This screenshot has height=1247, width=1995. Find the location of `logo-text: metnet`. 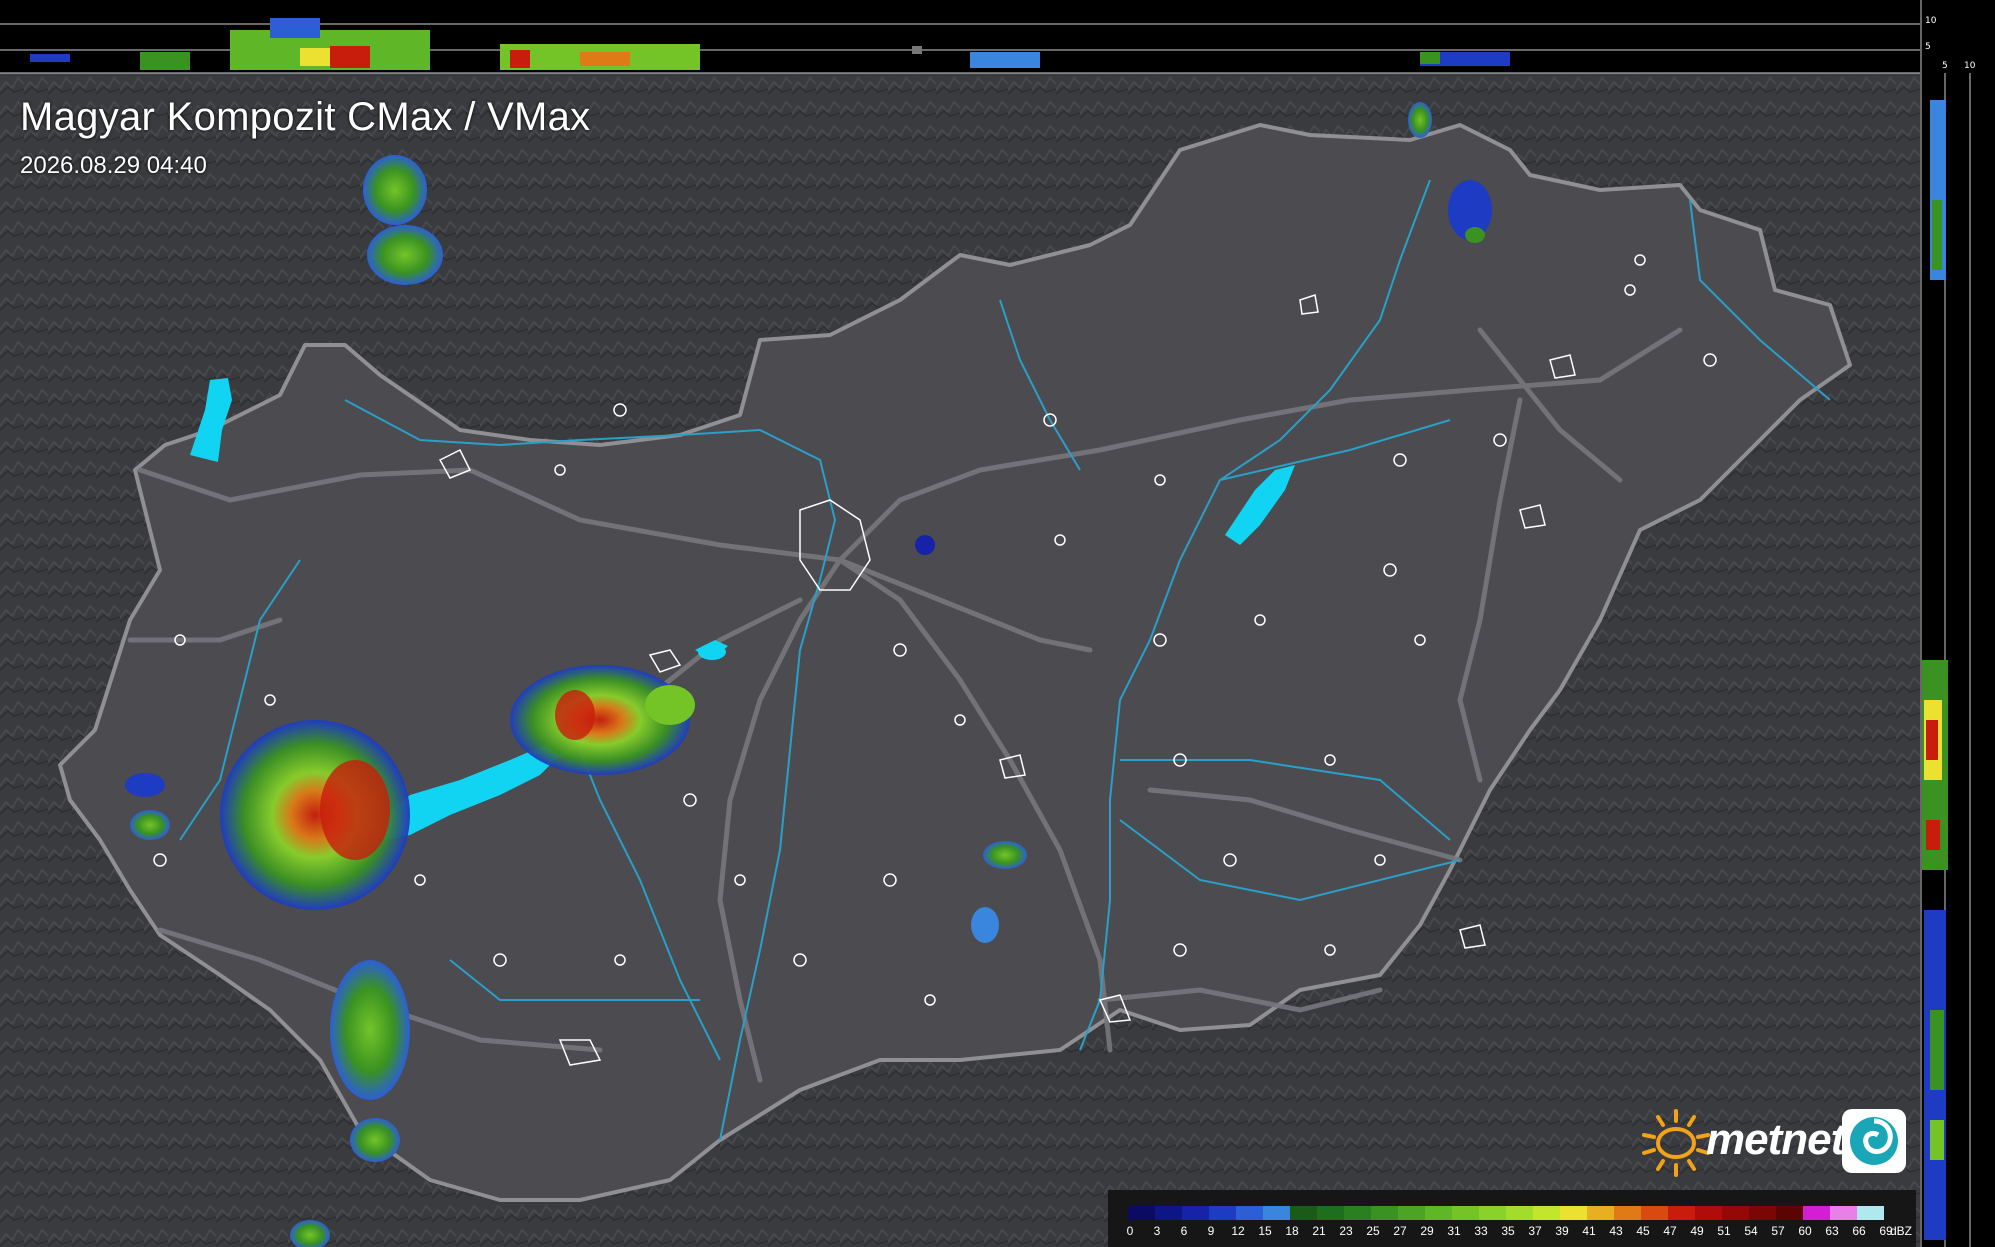

logo-text: metnet is located at coordinates (1775, 1139).